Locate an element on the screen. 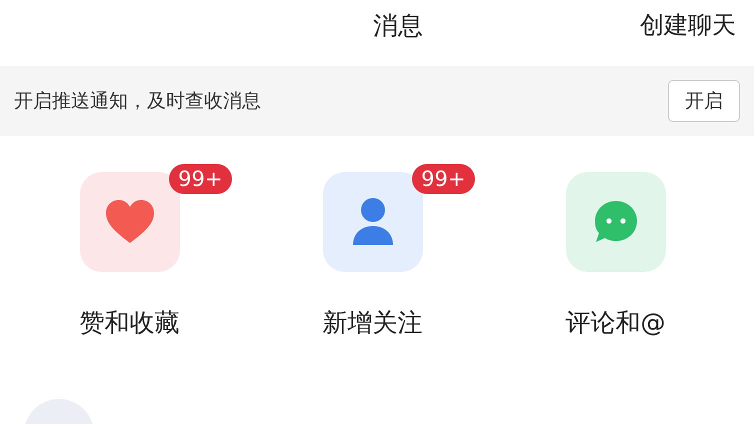 The image size is (754, 424). chat-bubble-icon is located at coordinates (615, 222).